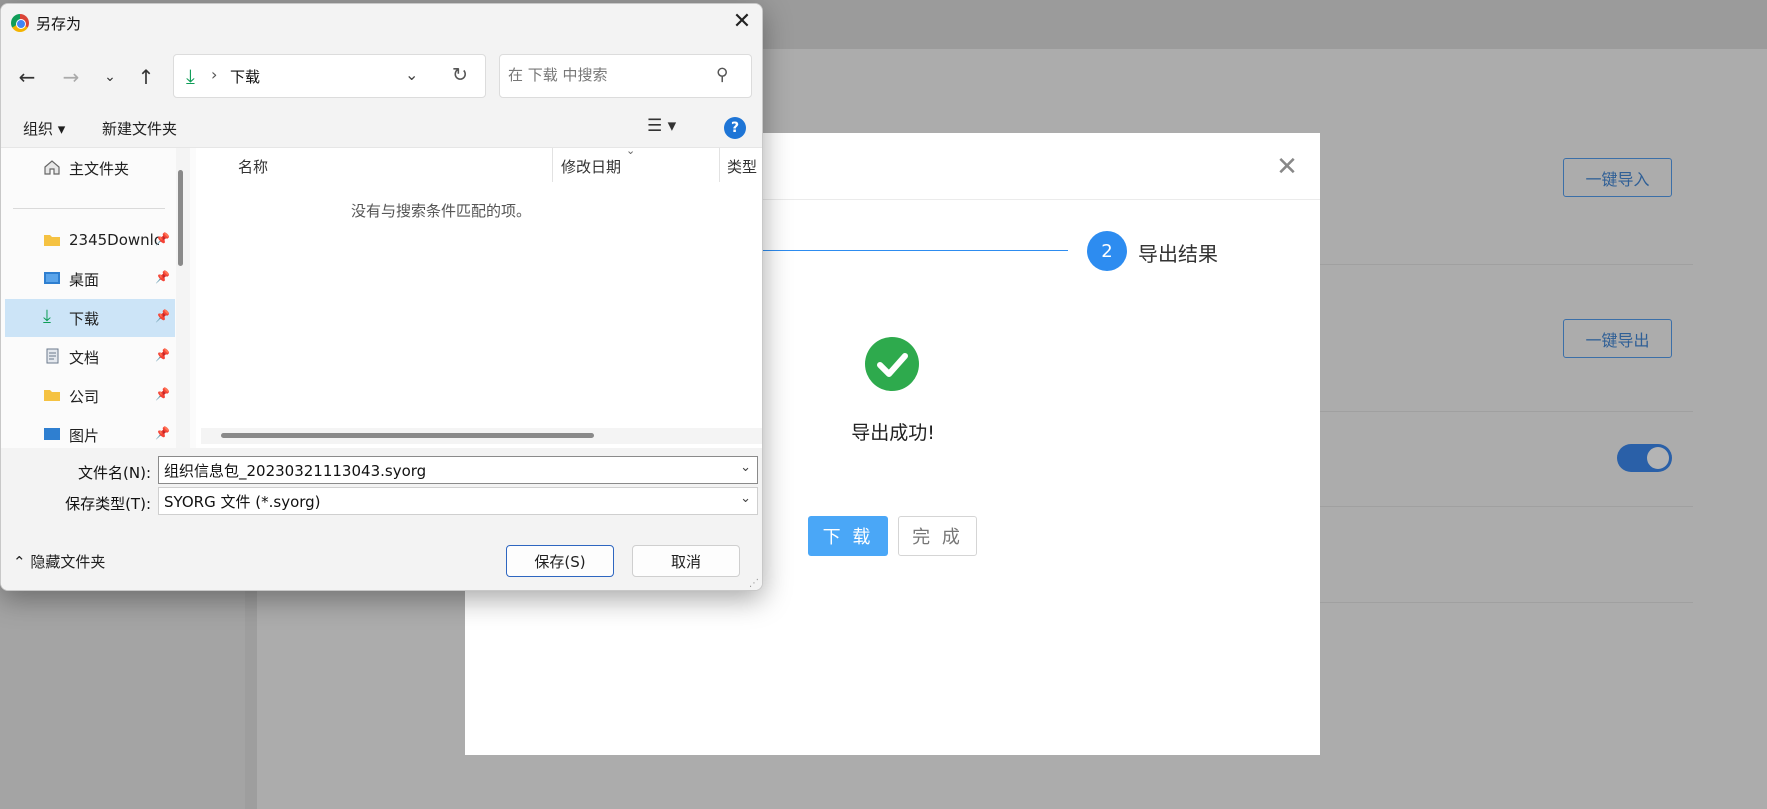 This screenshot has width=1767, height=809. What do you see at coordinates (381, 128) in the screenshot?
I see `command-bar: 组织 ▾ 新建文件夹 ☰ ▾ ?` at bounding box center [381, 128].